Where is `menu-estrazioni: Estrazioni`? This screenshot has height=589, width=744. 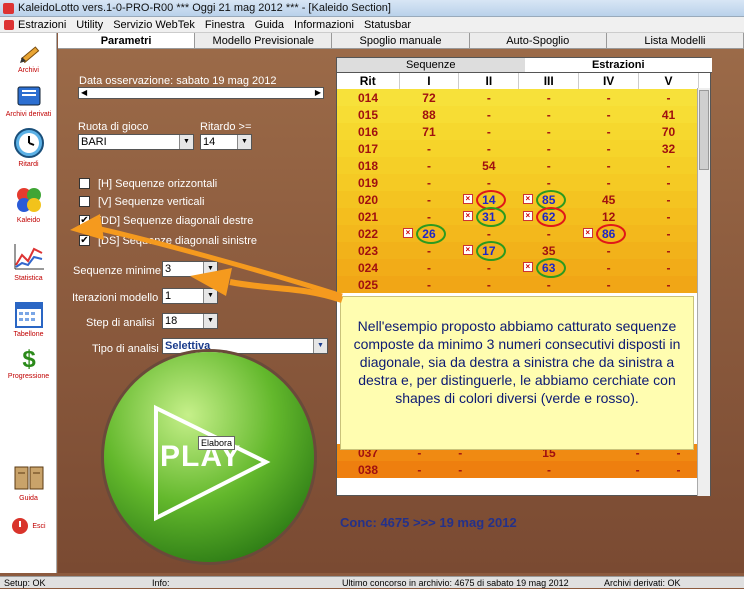 menu-estrazioni: Estrazioni is located at coordinates (42, 25).